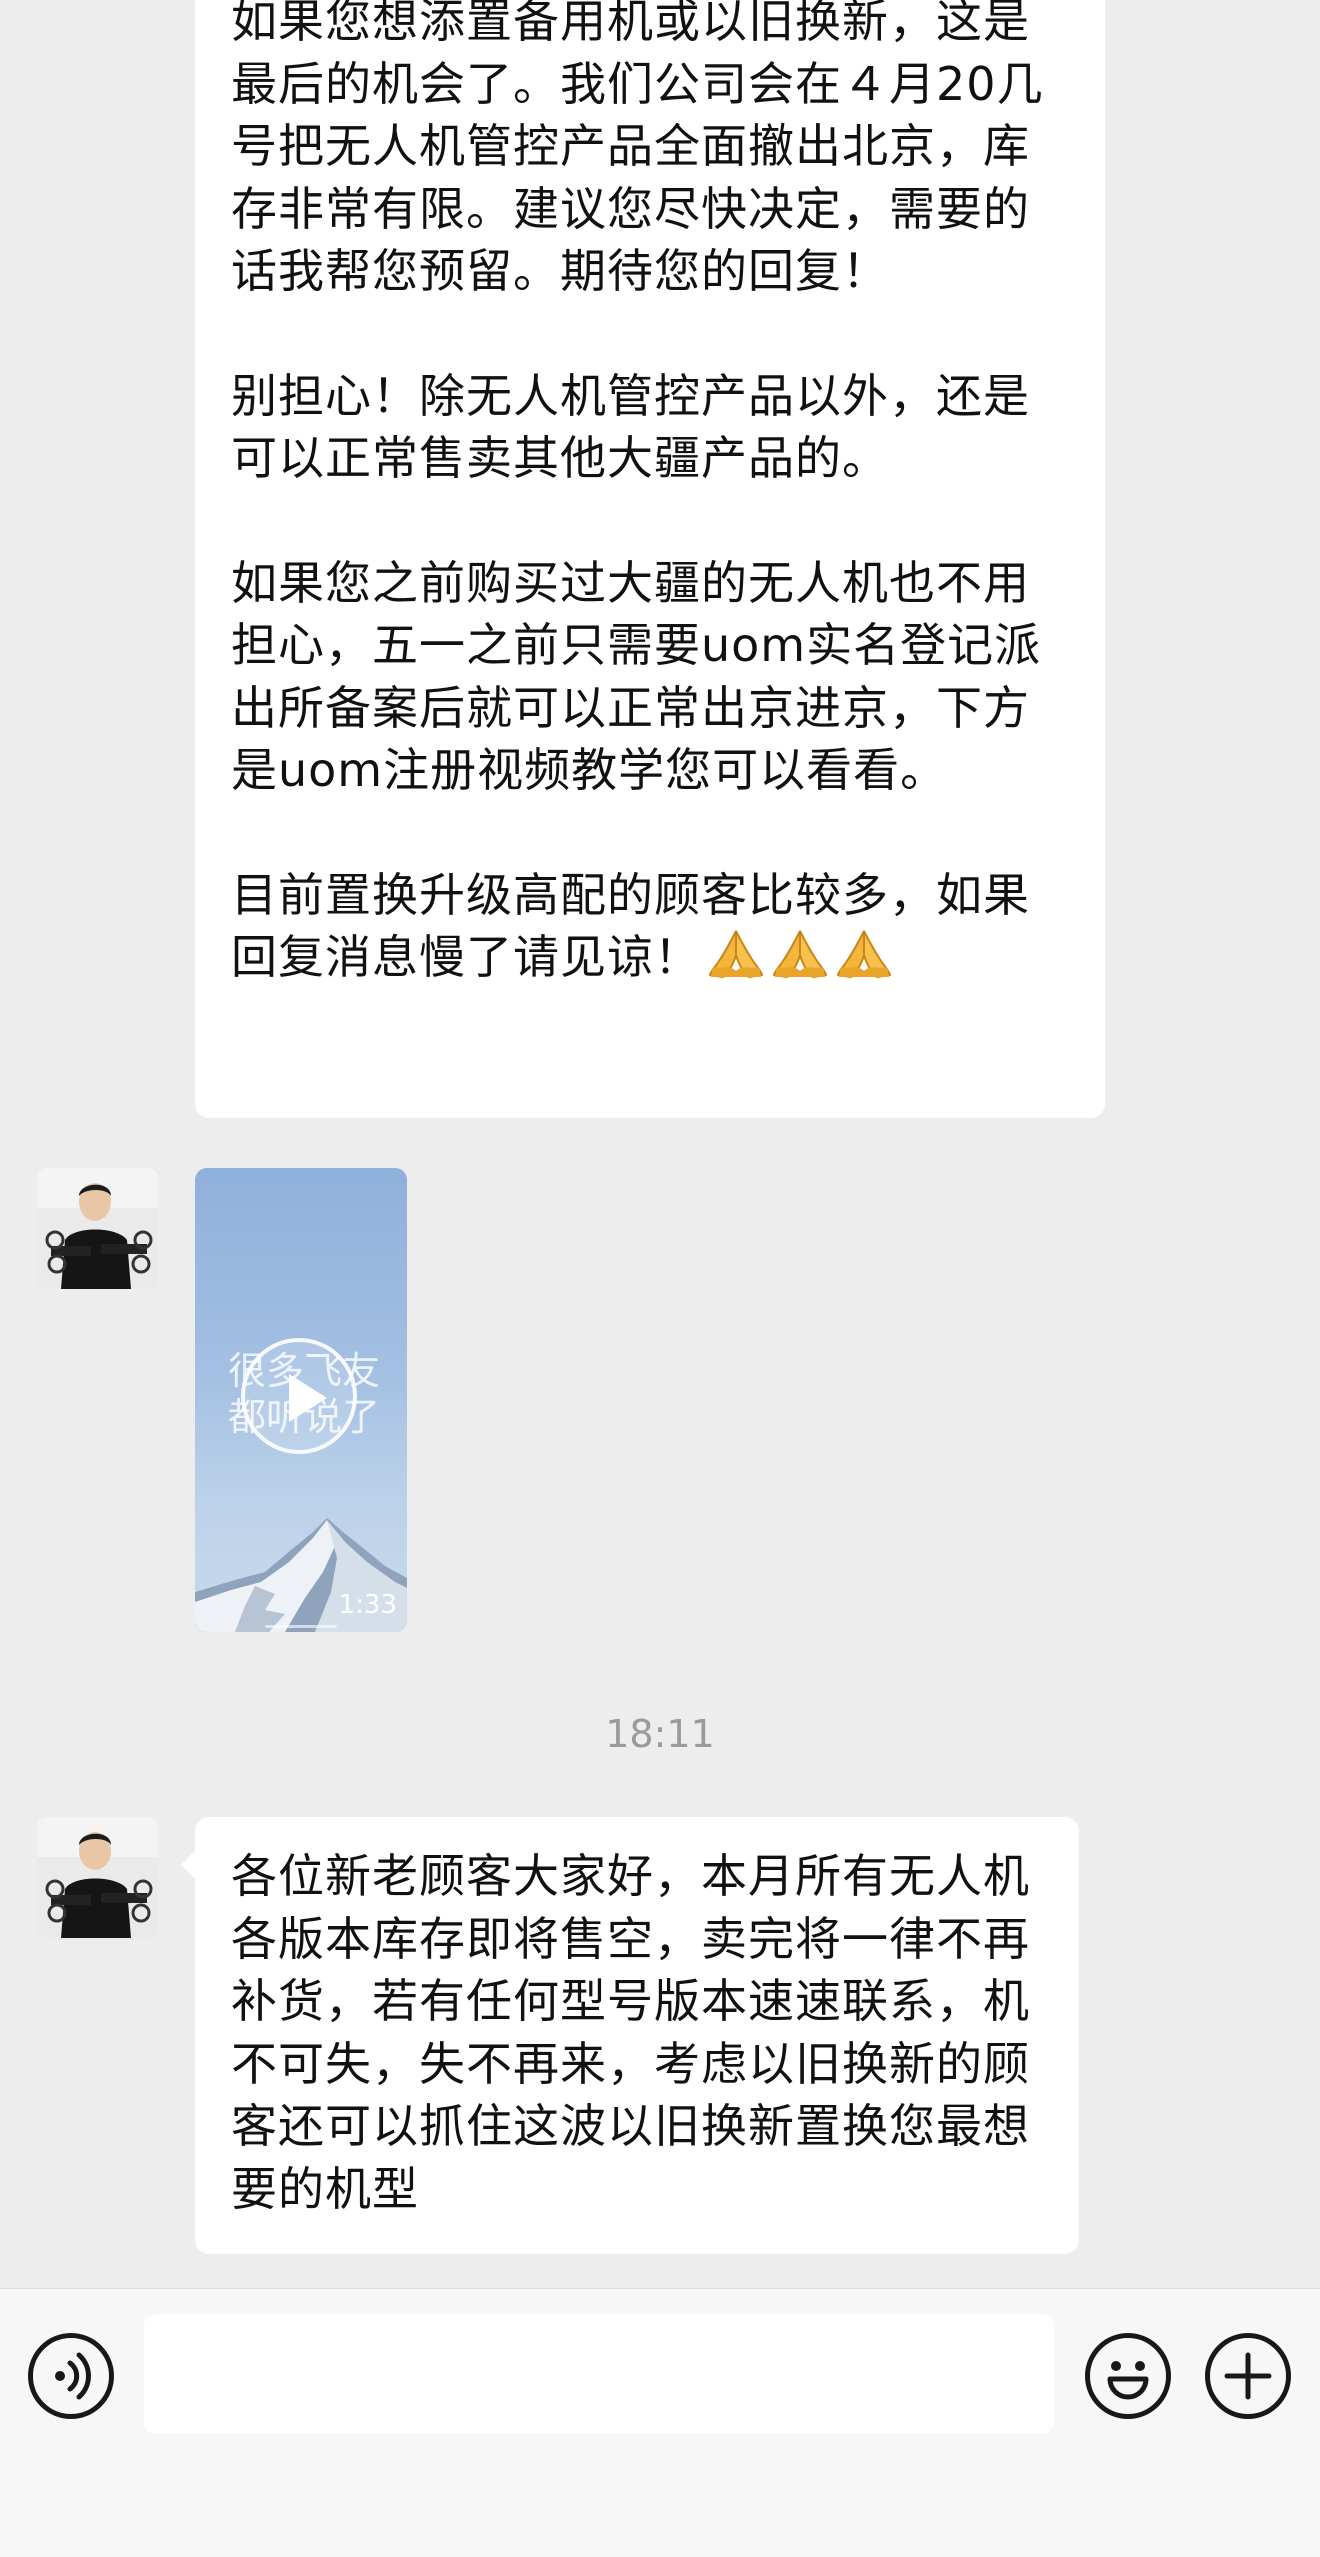 This screenshot has width=1320, height=2557. I want to click on message-paragraph-last: 目前置换升级高配的顾客比较多，如果回复消息慢了请见谅！, so click(650, 926).